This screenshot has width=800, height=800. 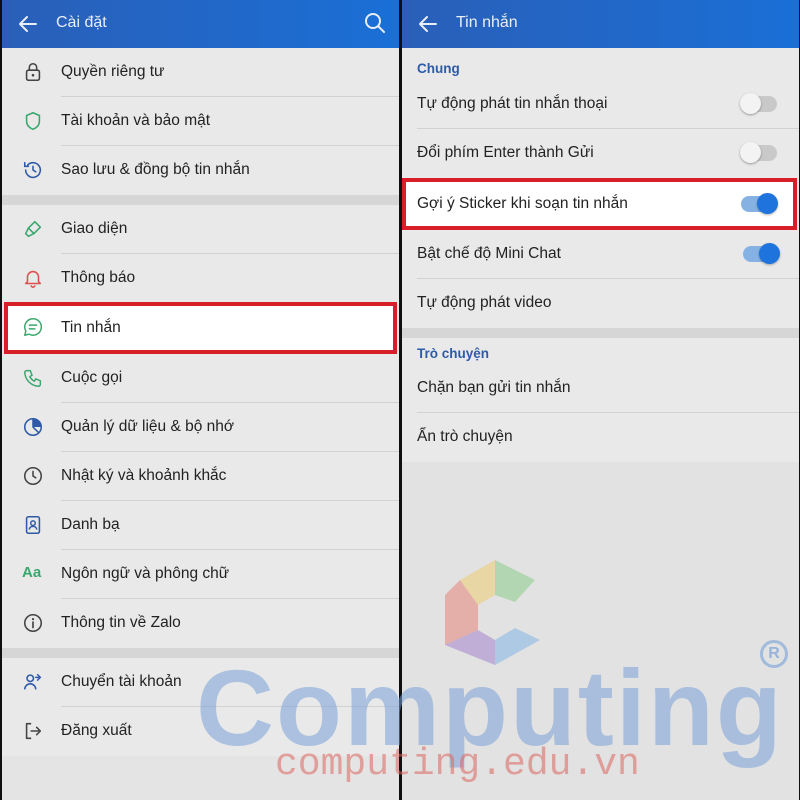 I want to click on search-icon, so click(x=375, y=23).